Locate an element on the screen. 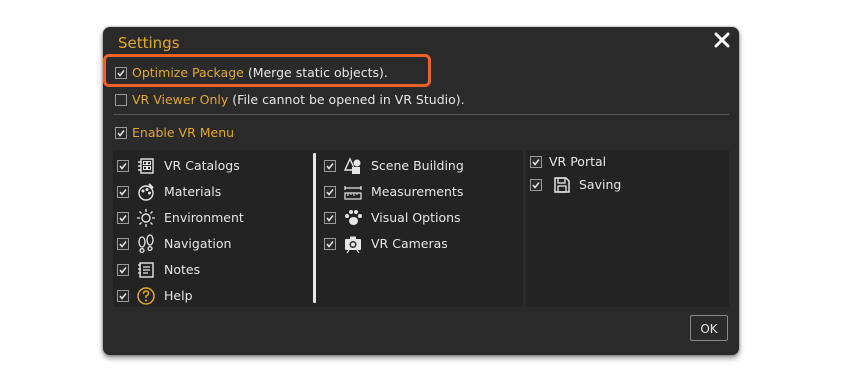 The image size is (841, 387). menu-item-label: VR Portal is located at coordinates (578, 161).